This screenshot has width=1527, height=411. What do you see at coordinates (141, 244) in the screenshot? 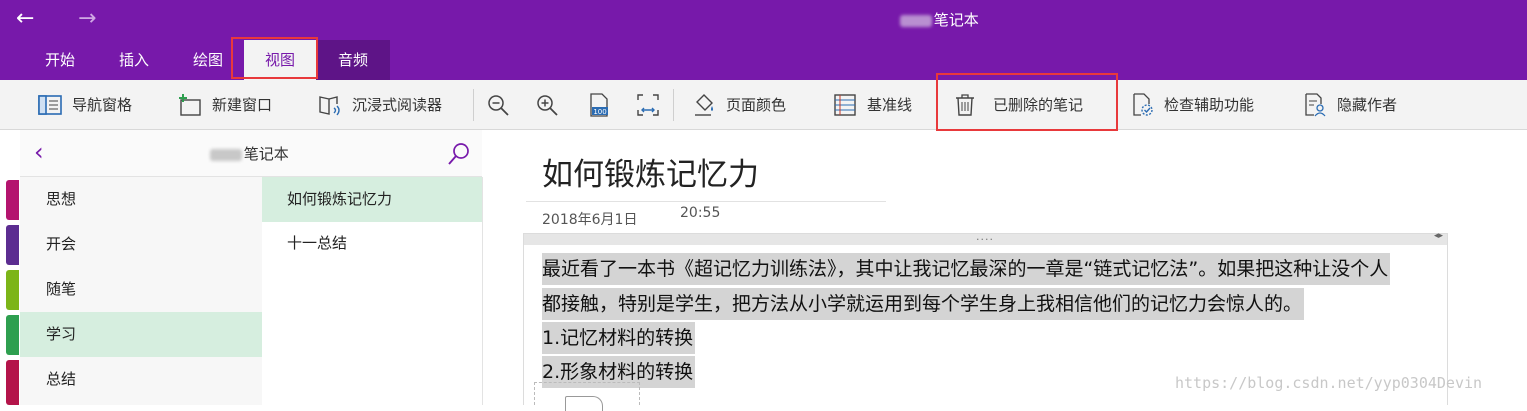
I see `section-item: 开会` at bounding box center [141, 244].